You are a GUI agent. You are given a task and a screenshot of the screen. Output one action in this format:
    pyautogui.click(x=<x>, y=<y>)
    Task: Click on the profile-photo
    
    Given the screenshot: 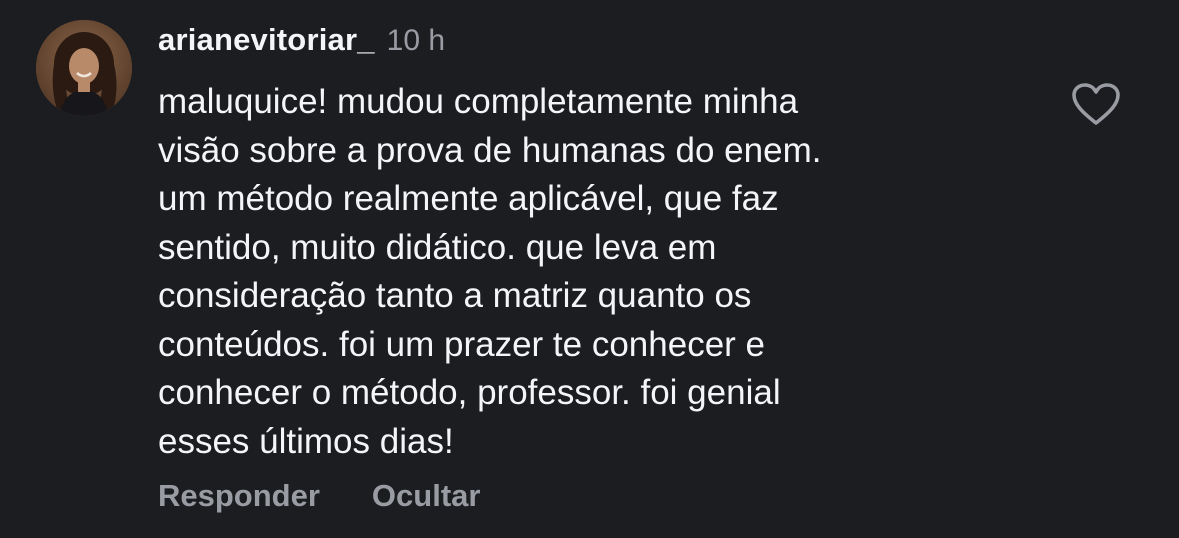 What is the action you would take?
    pyautogui.click(x=84, y=68)
    